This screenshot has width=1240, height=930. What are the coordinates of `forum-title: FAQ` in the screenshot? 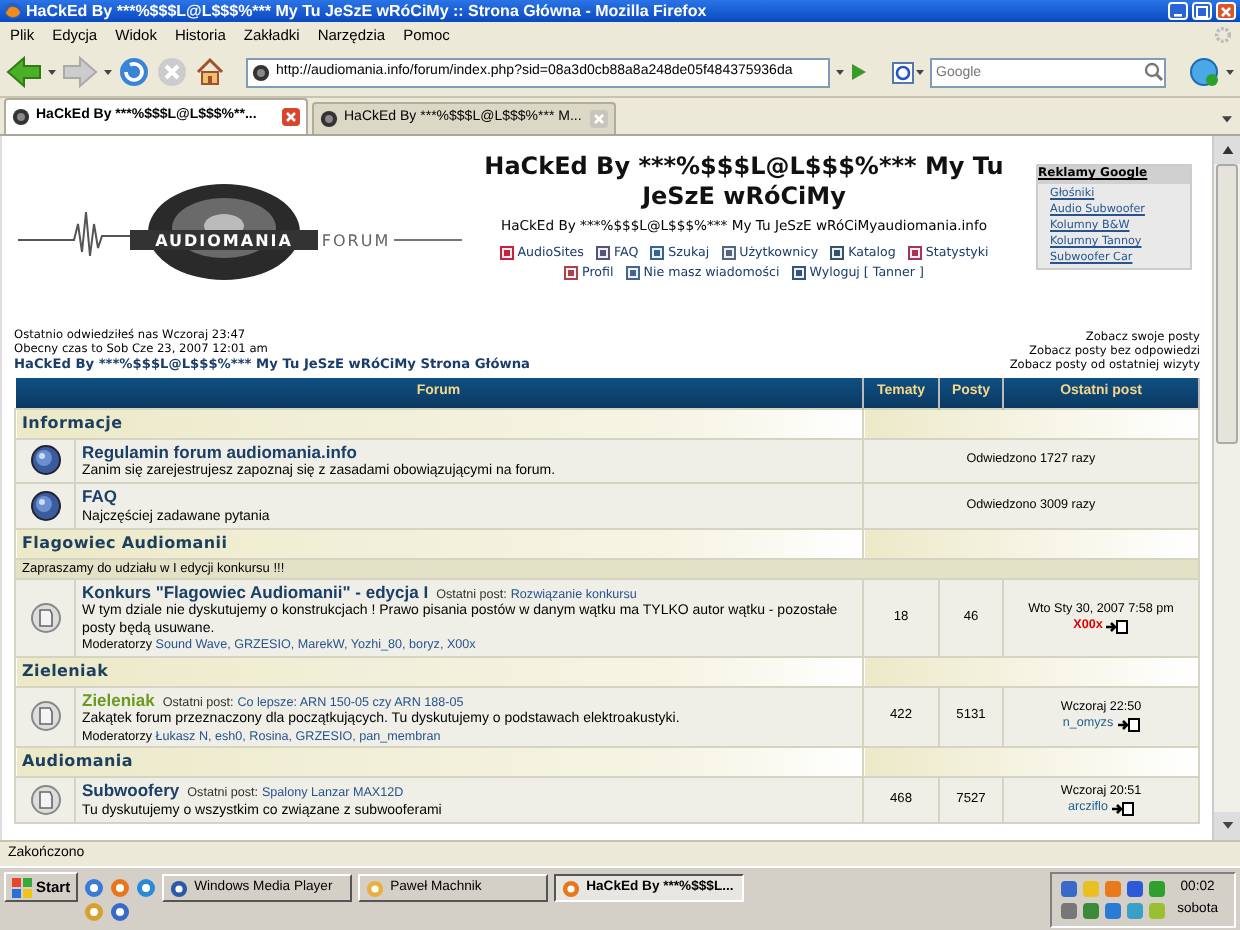 It's located at (99, 496).